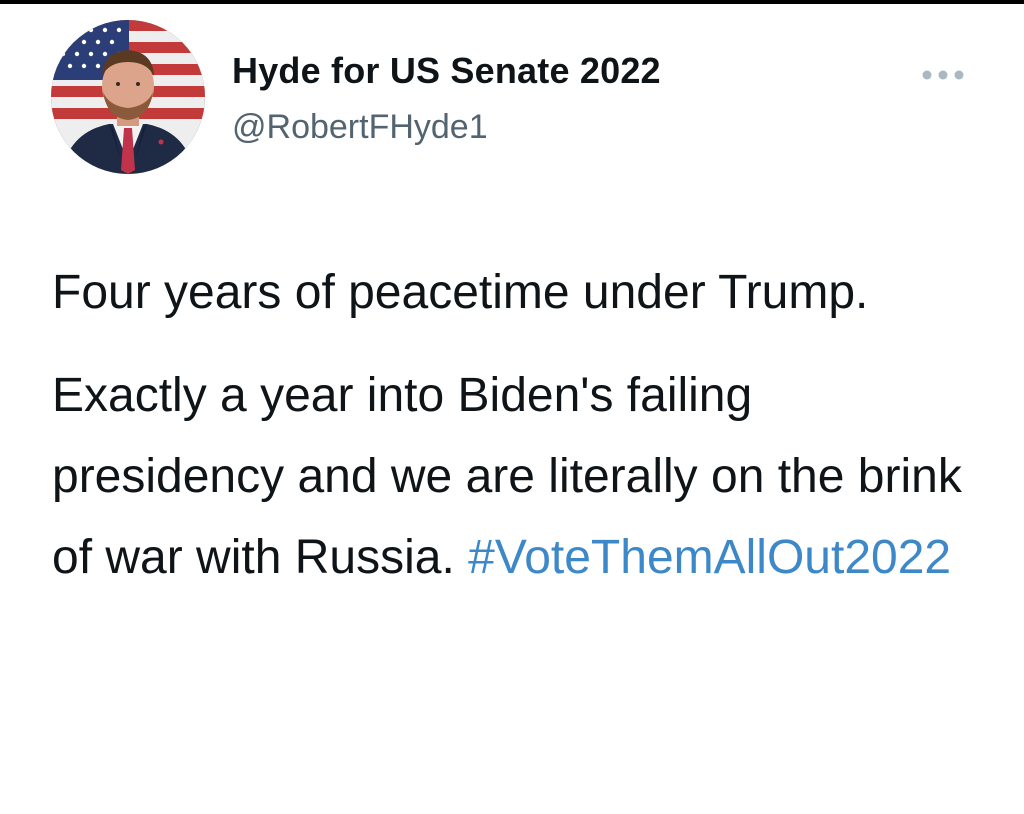 This screenshot has width=1024, height=814. Describe the element at coordinates (460, 292) in the screenshot. I see `tweet-paragraph-1: Four years of peacetime under Trump.` at that location.